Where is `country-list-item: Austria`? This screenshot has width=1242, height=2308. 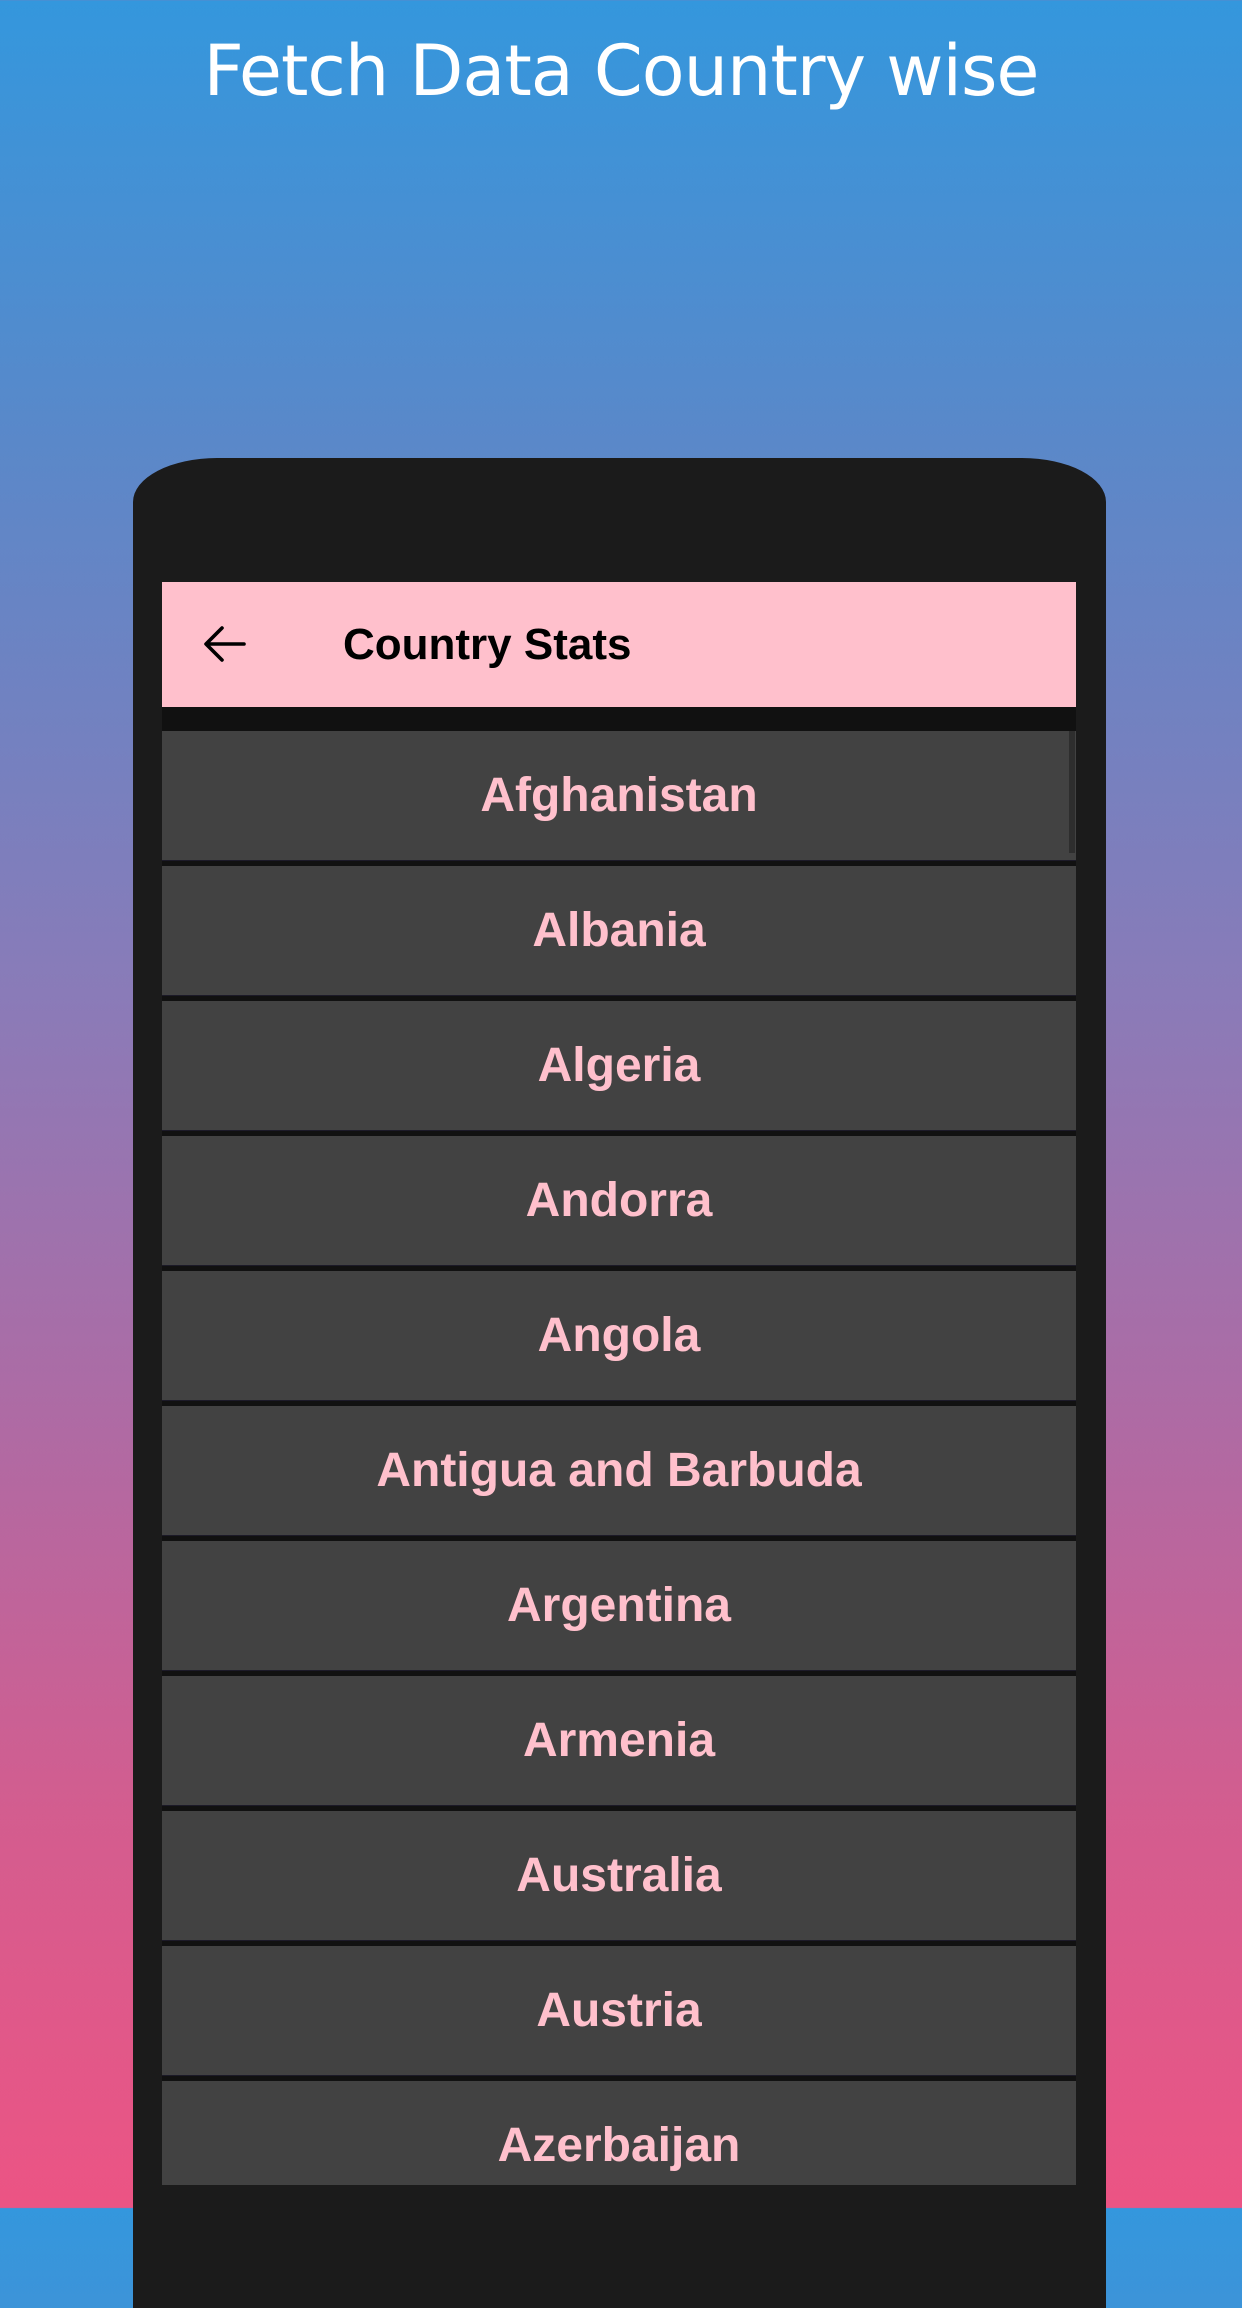
country-list-item: Austria is located at coordinates (619, 2011).